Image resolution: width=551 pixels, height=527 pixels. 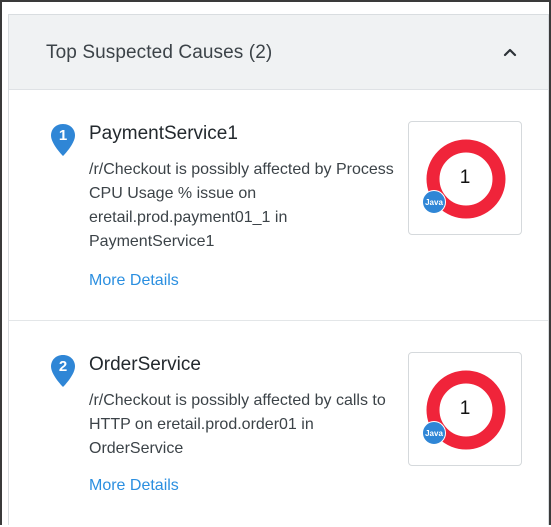 I want to click on rank-pin-icon: 1, so click(x=63, y=140).